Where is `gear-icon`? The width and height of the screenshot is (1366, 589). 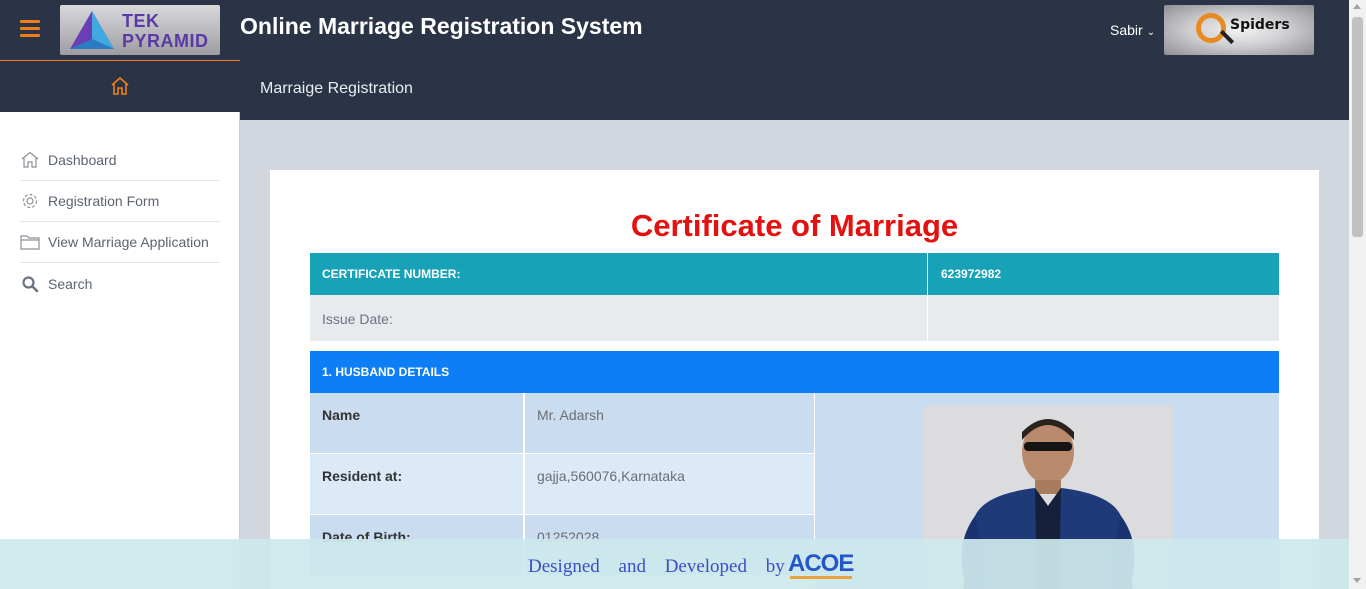 gear-icon is located at coordinates (30, 201).